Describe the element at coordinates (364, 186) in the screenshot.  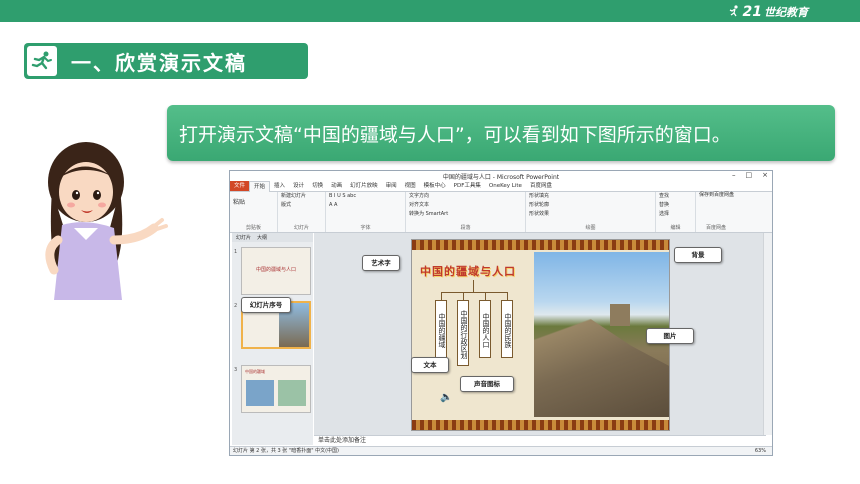
I see `tab-slideshow: 幻灯片放映` at that location.